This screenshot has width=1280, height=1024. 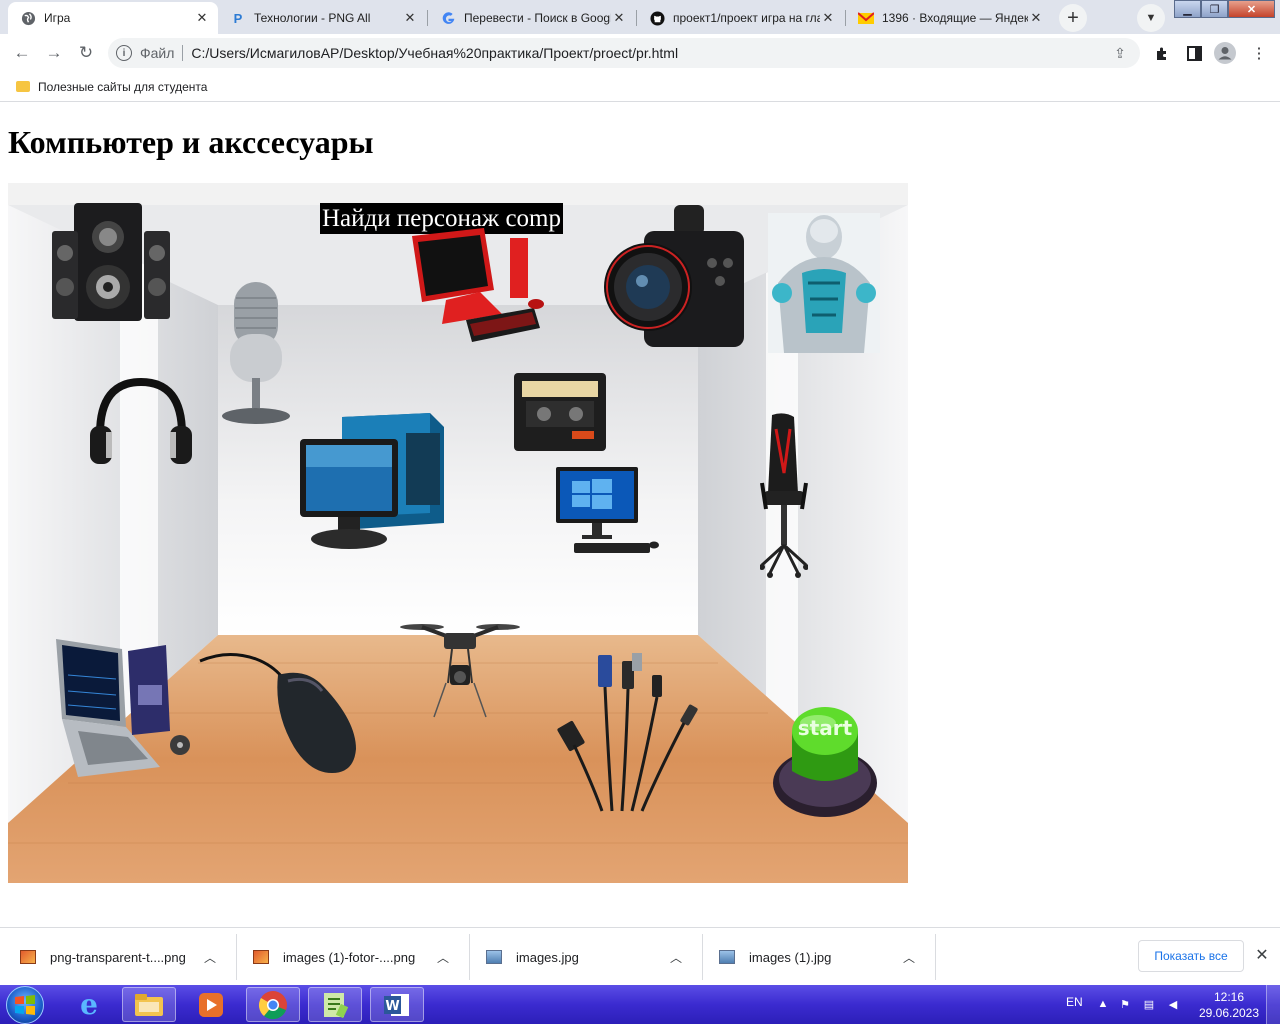 I want to click on arrow-right-icon: →, so click(x=54, y=52).